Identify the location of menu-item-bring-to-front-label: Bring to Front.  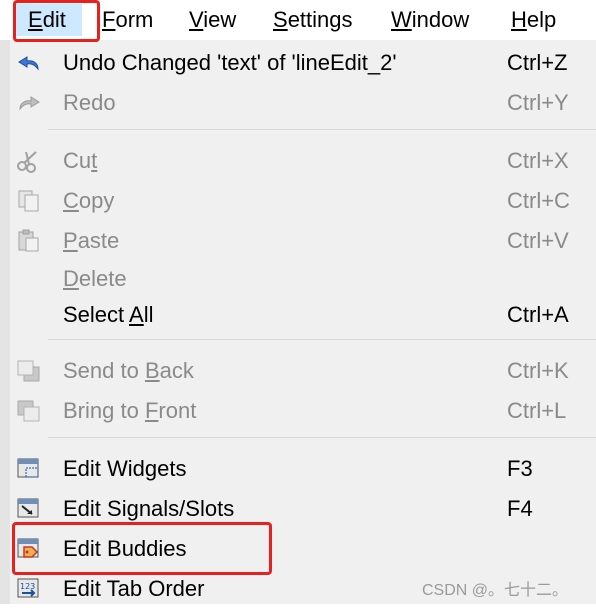
(129, 411).